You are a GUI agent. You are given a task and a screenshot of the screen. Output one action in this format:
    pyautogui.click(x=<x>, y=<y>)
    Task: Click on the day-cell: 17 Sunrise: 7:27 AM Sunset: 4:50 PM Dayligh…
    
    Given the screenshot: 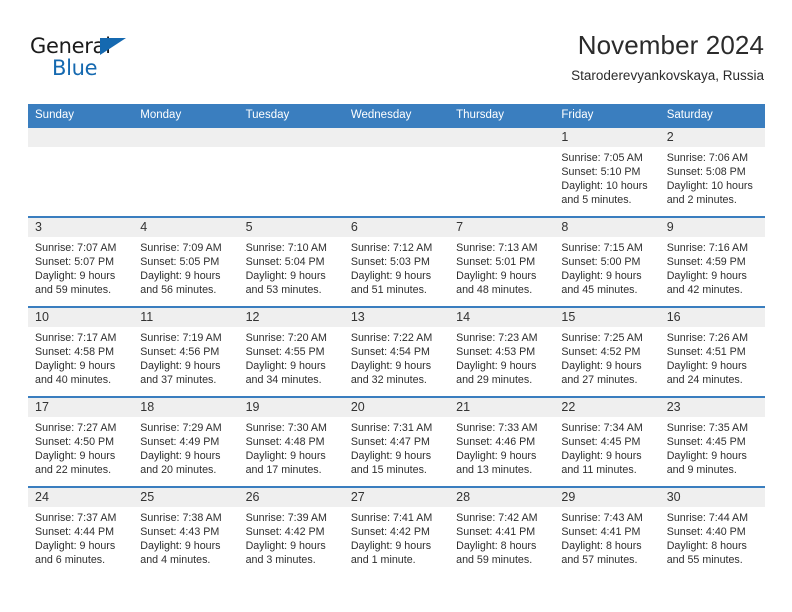 What is the action you would take?
    pyautogui.click(x=81, y=441)
    